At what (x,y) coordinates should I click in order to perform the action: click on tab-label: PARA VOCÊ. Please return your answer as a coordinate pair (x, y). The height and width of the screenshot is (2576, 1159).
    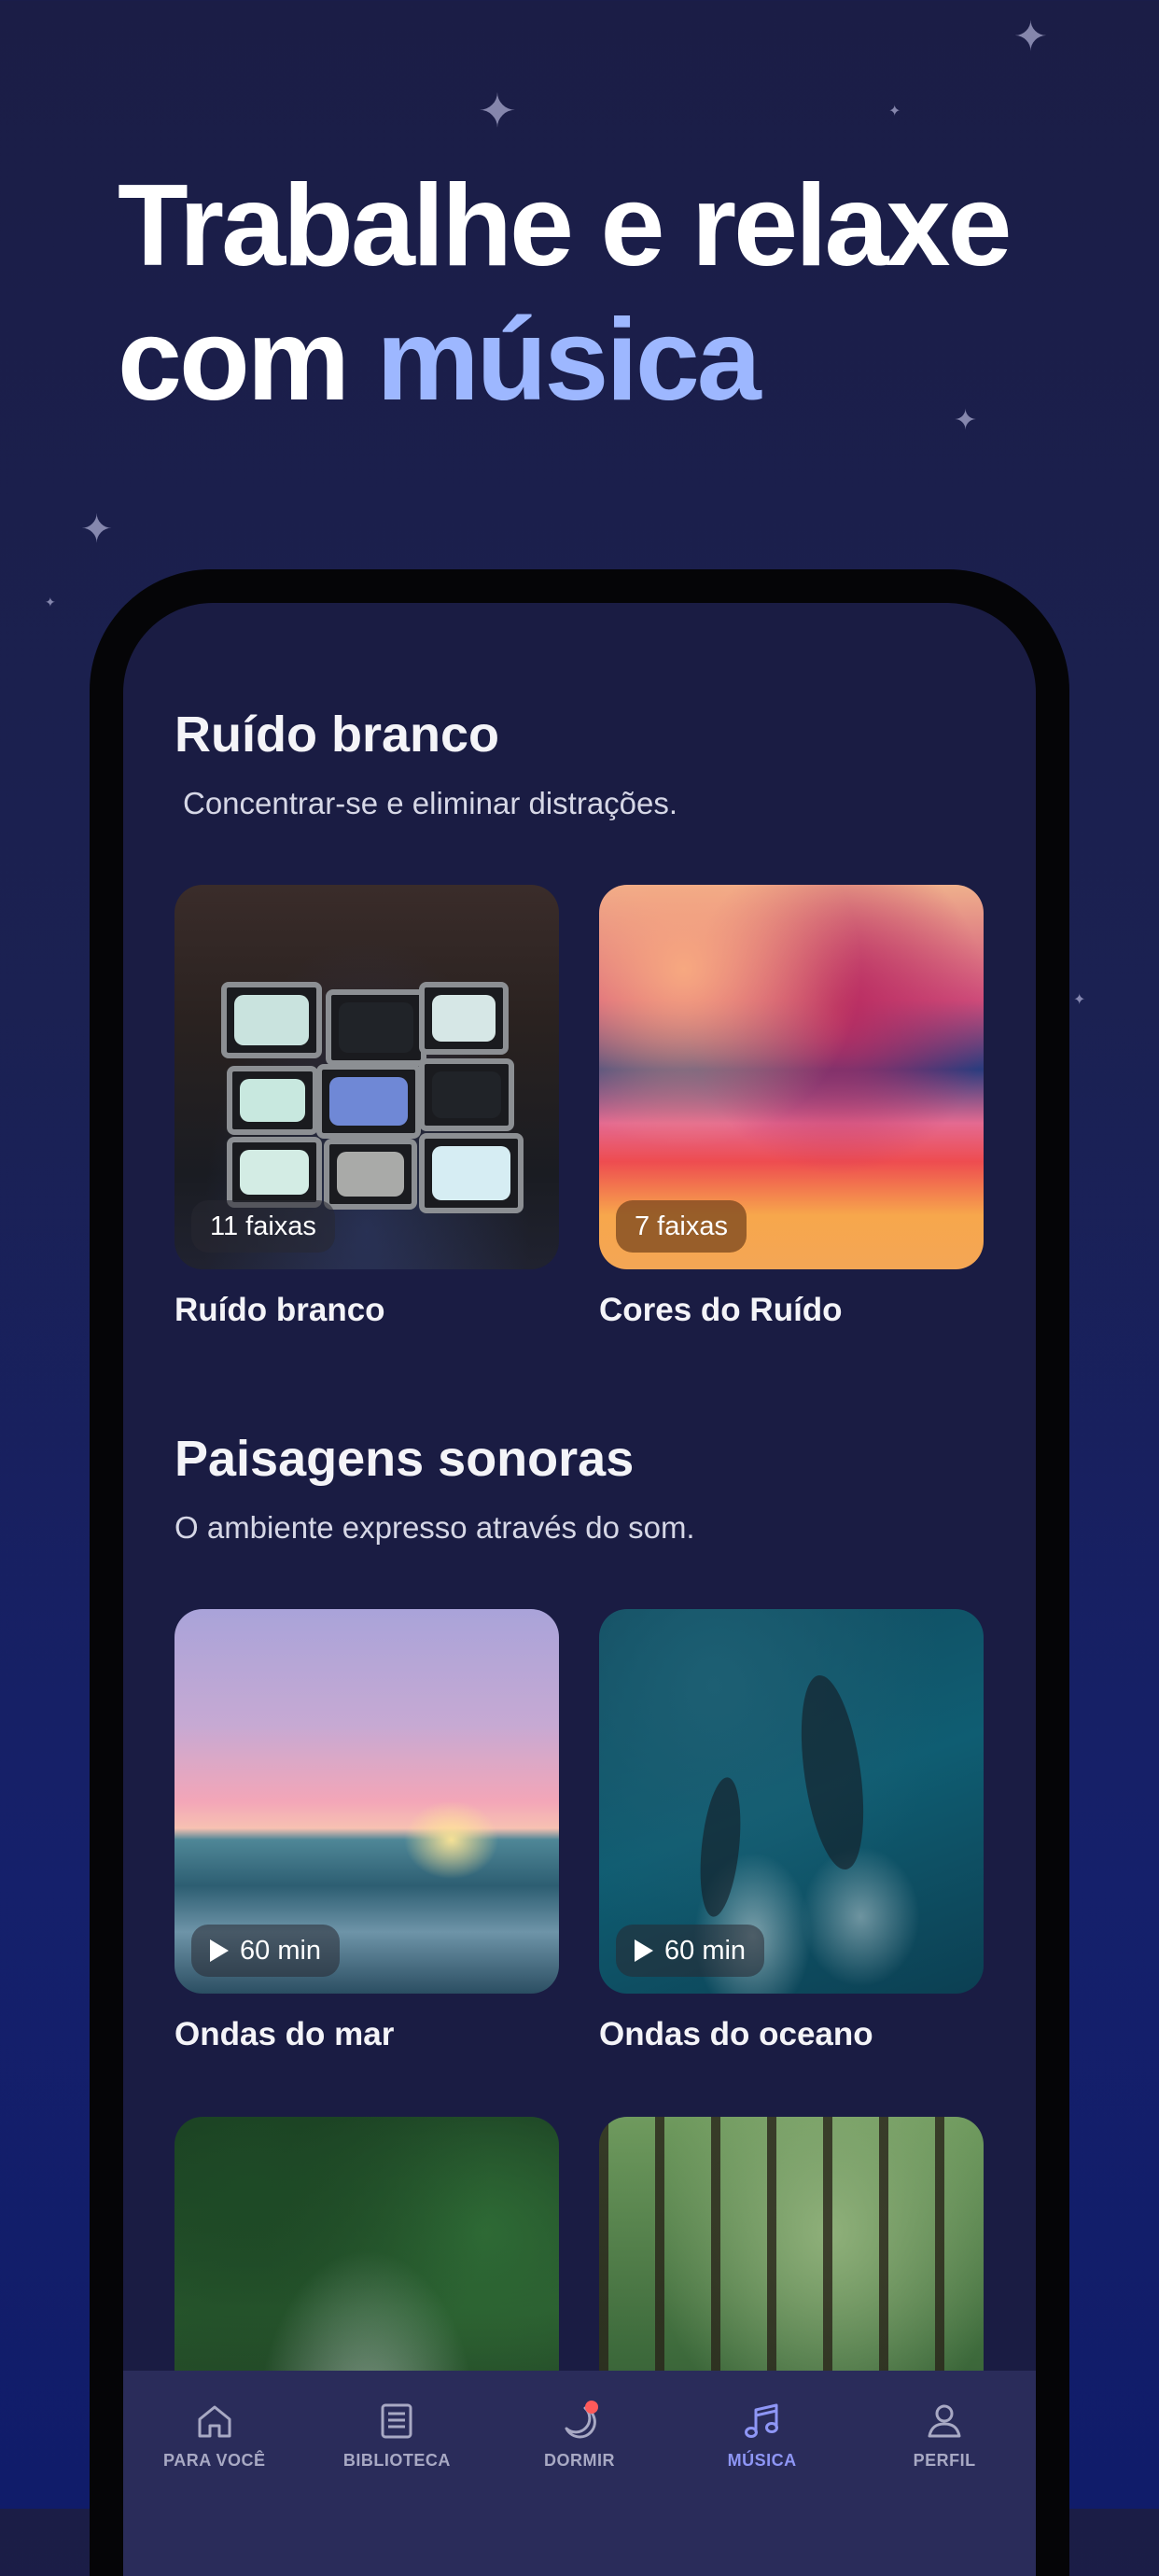
    Looking at the image, I should click on (214, 2460).